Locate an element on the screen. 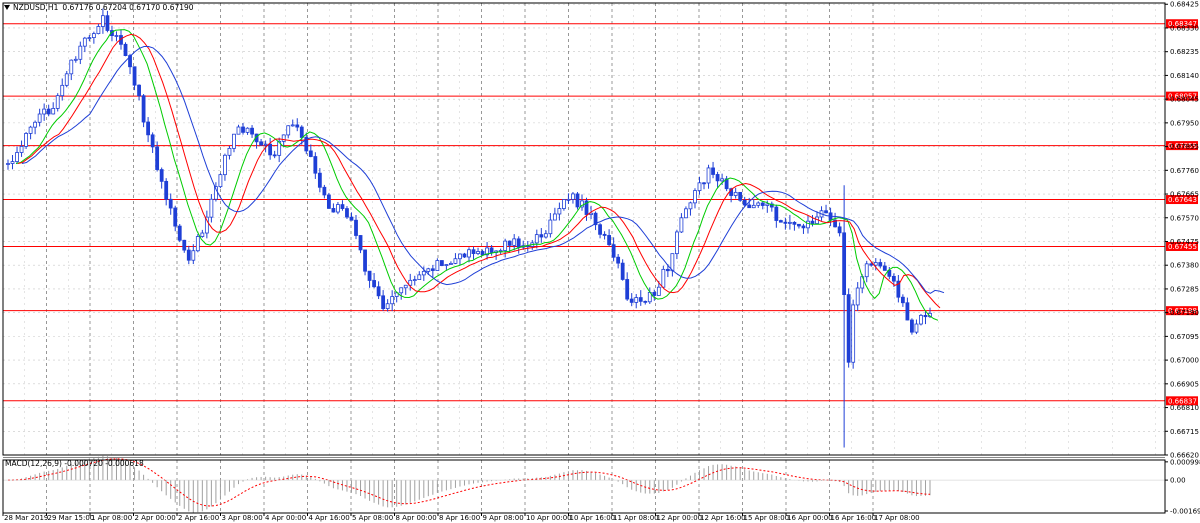 Image resolution: width=1200 pixels, height=523 pixels. macd-tick-label: 0.00 is located at coordinates (1178, 481).